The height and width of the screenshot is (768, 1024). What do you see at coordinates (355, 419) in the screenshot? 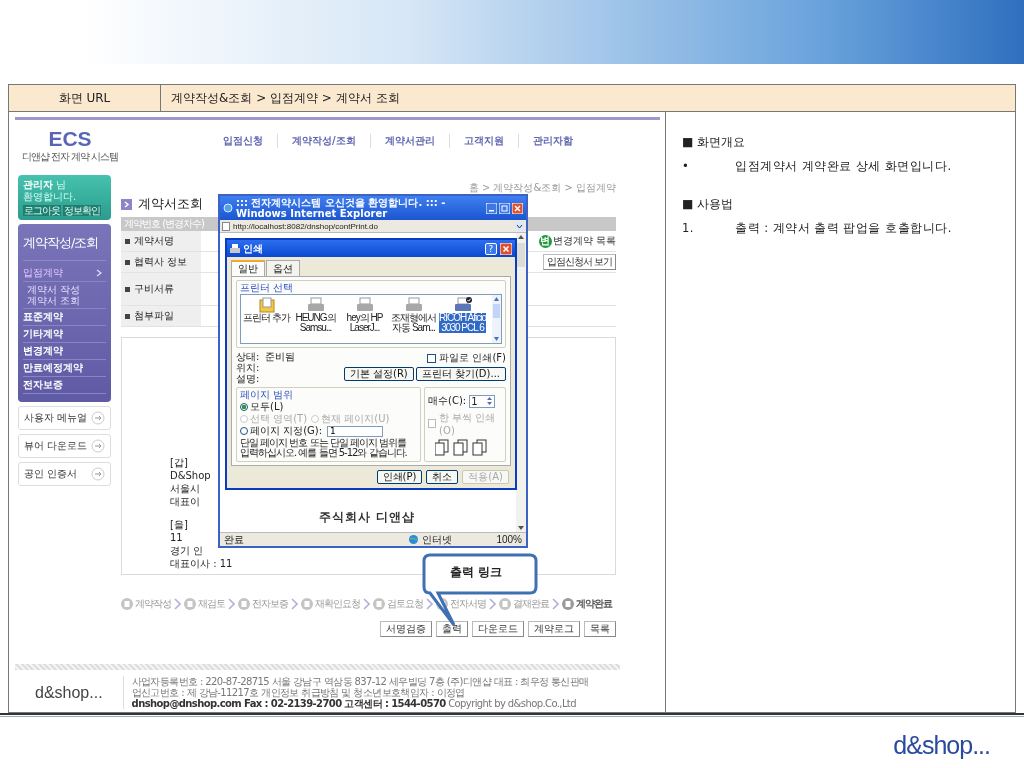
I see `radio-label: 현재 페이지(U)` at bounding box center [355, 419].